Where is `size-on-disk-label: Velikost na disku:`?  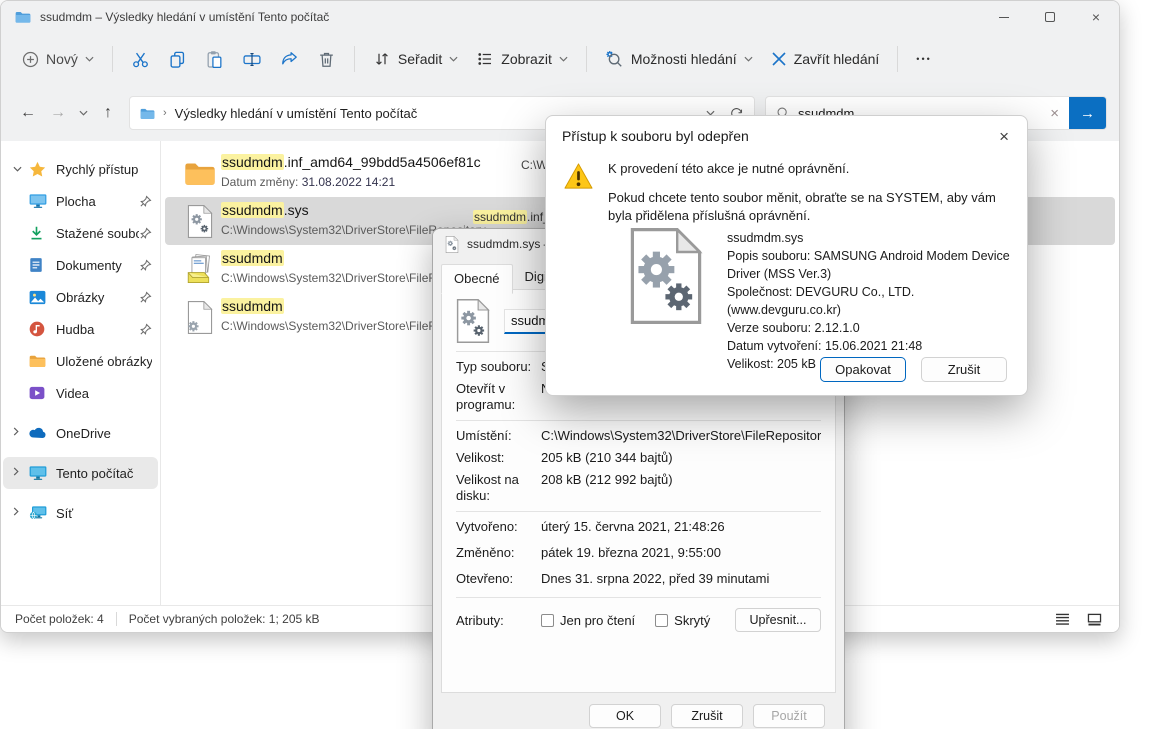
size-on-disk-label: Velikost na disku: is located at coordinates (487, 487).